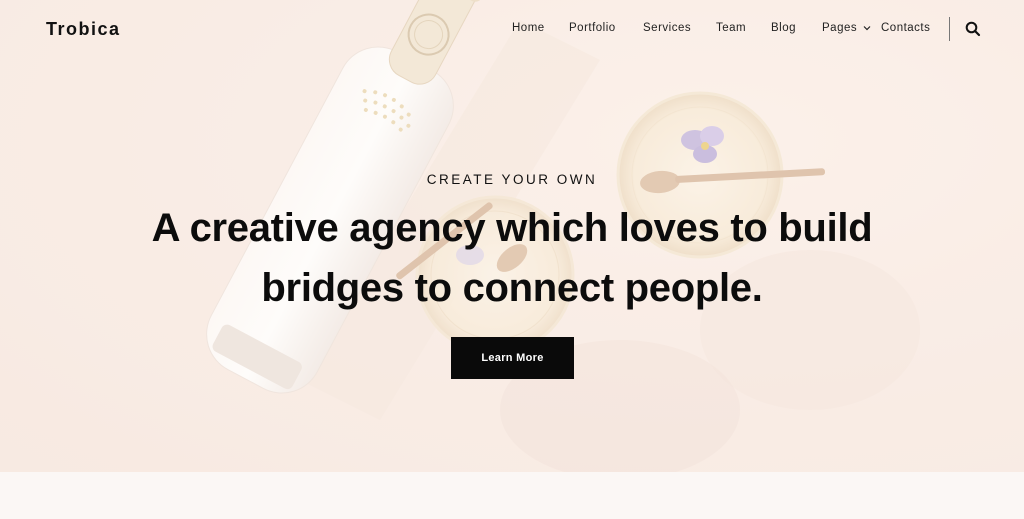  Describe the element at coordinates (512, 179) in the screenshot. I see `hero-eyebrow: CREATE YOUR OWN` at that location.